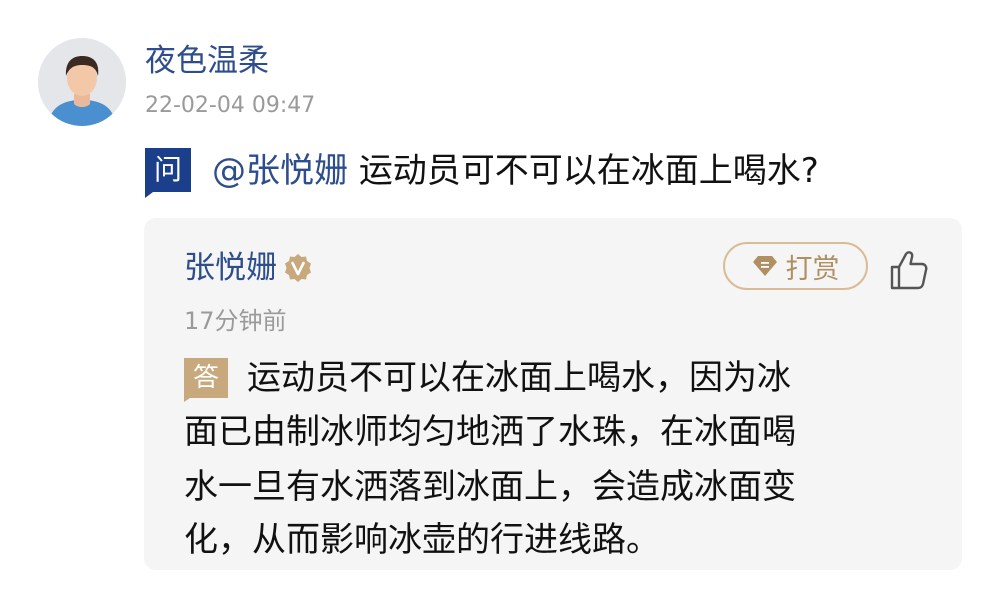 The image size is (1000, 614). I want to click on answer-text-line: 面已由制冰师均匀地洒了水珠，在冰面喝, so click(490, 432).